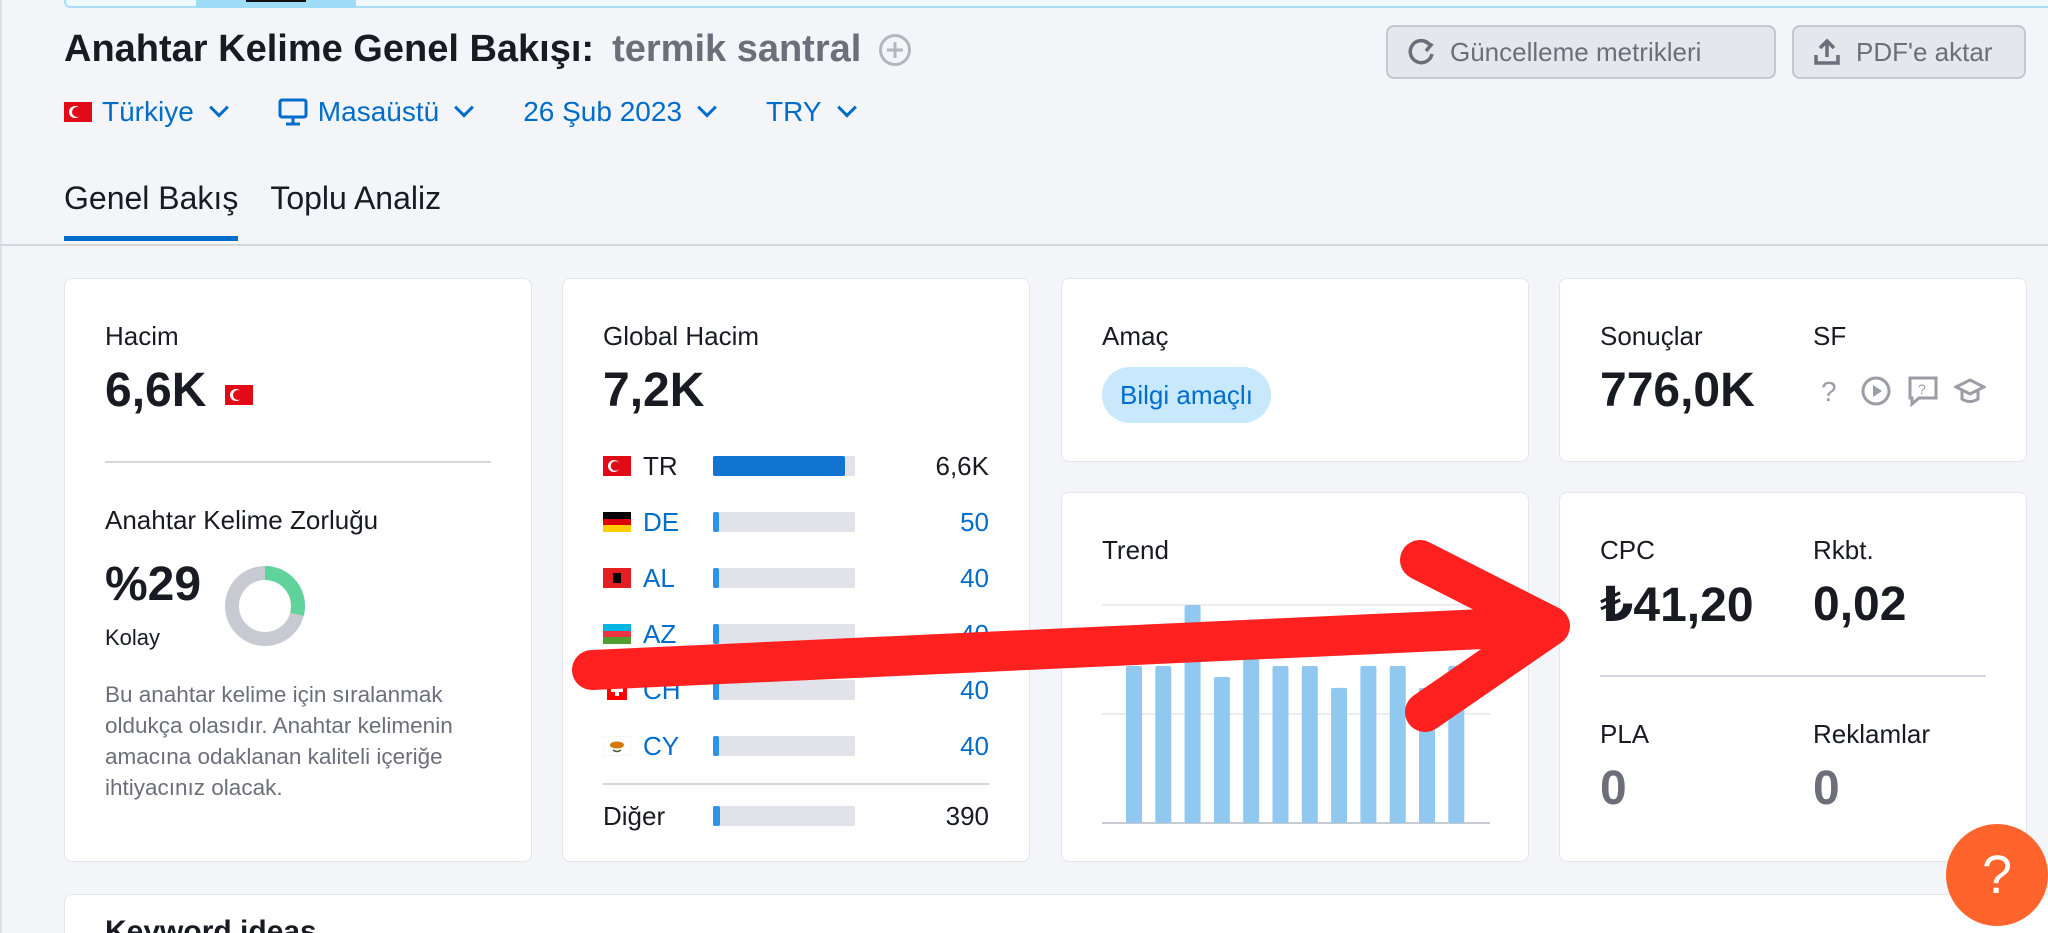 The height and width of the screenshot is (933, 2048). Describe the element at coordinates (1827, 51) in the screenshot. I see `upload-icon` at that location.